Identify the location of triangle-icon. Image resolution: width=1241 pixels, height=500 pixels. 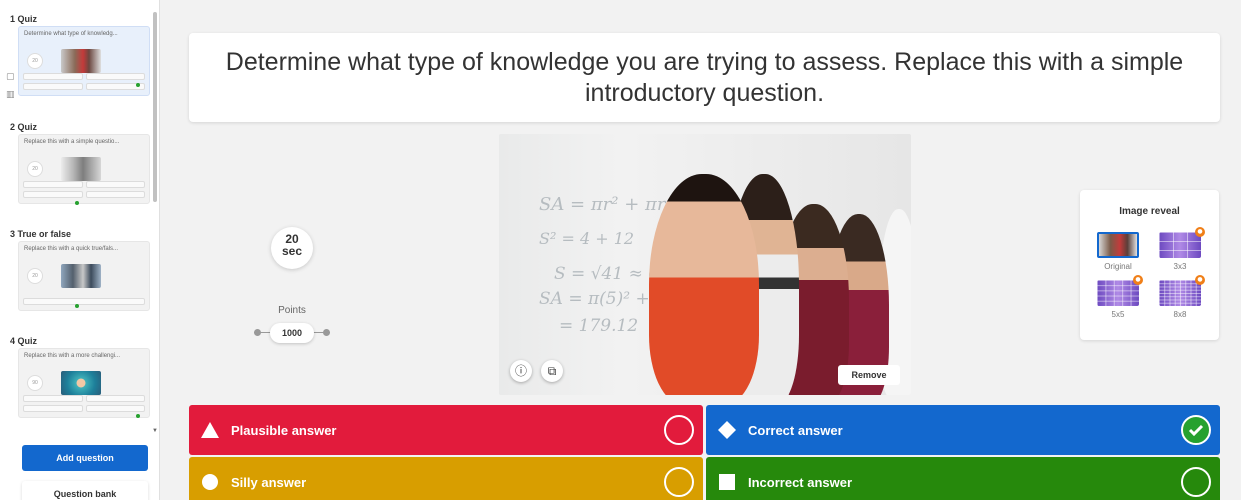
(210, 430).